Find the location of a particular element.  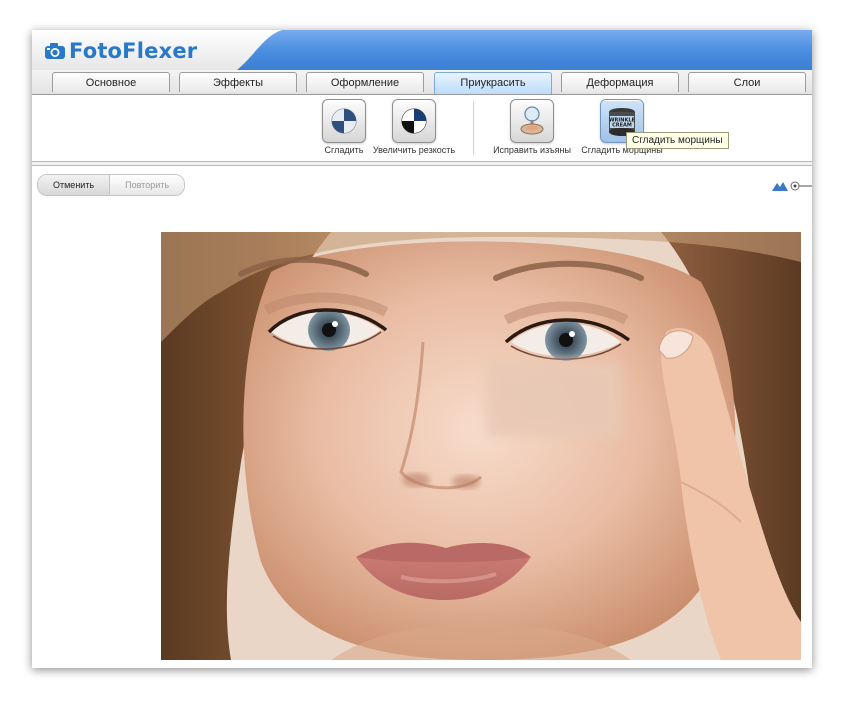

tooltip: Сгладить морщины is located at coordinates (677, 140).